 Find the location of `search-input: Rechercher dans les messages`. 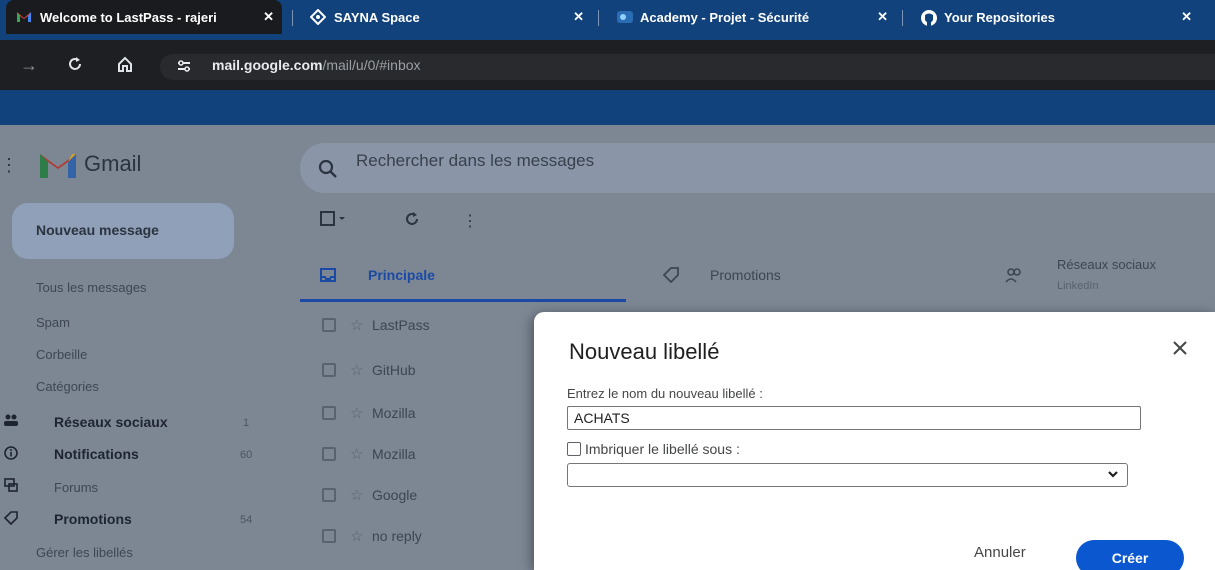

search-input: Rechercher dans les messages is located at coordinates (475, 161).